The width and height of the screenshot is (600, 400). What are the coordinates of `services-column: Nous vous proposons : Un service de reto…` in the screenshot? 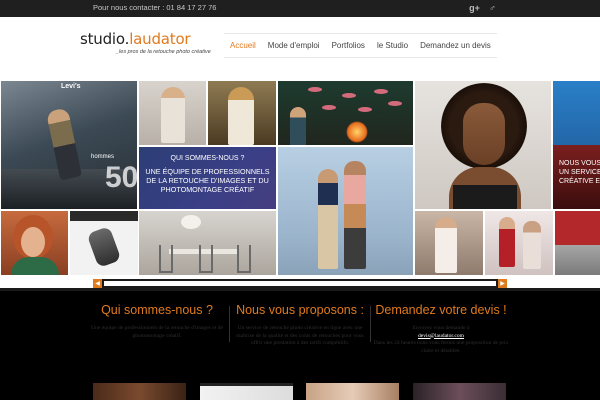 It's located at (300, 325).